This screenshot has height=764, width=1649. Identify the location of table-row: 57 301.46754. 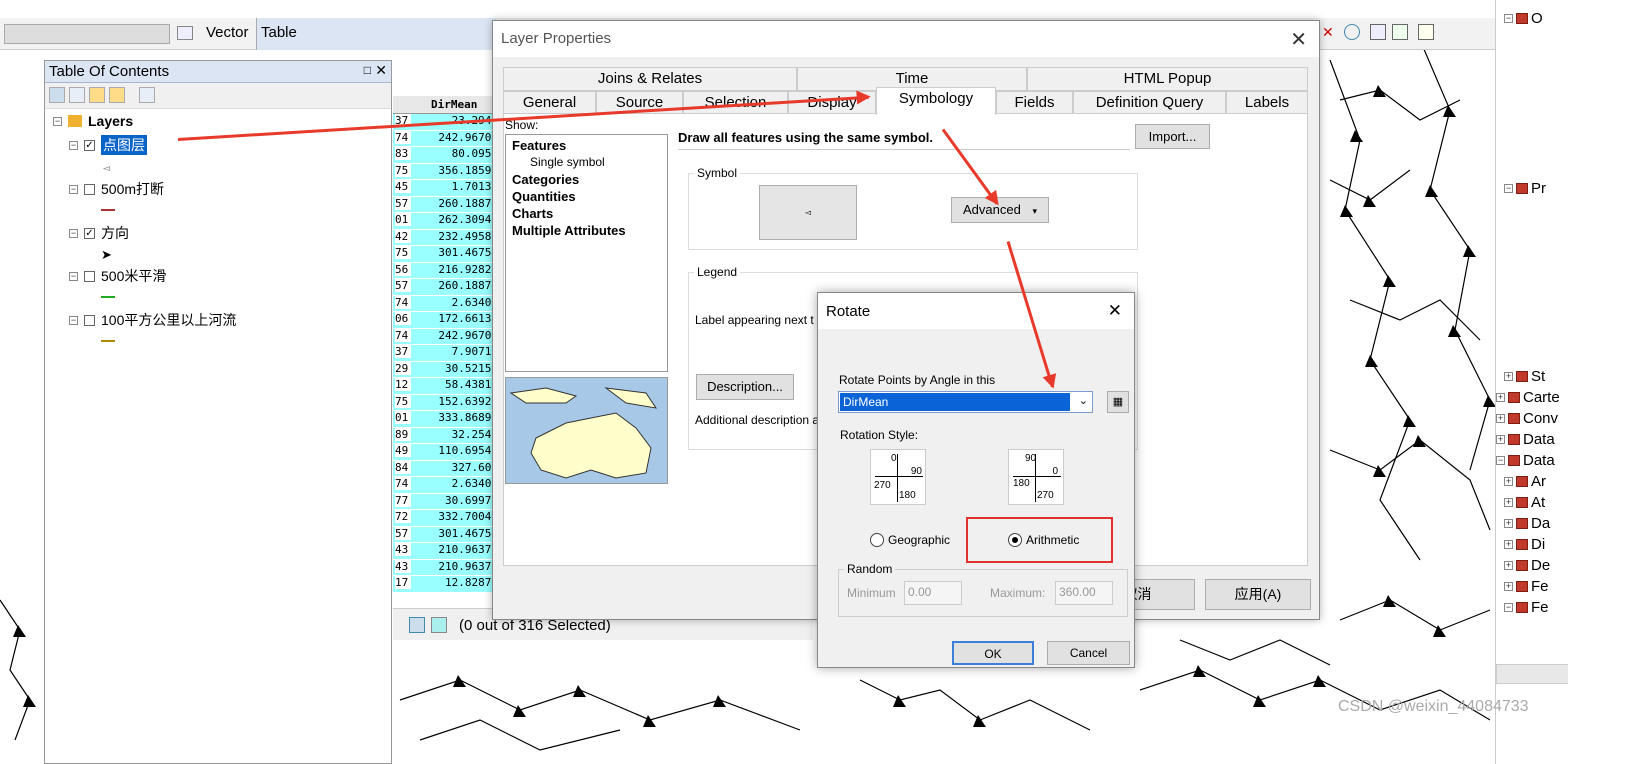
(447, 534).